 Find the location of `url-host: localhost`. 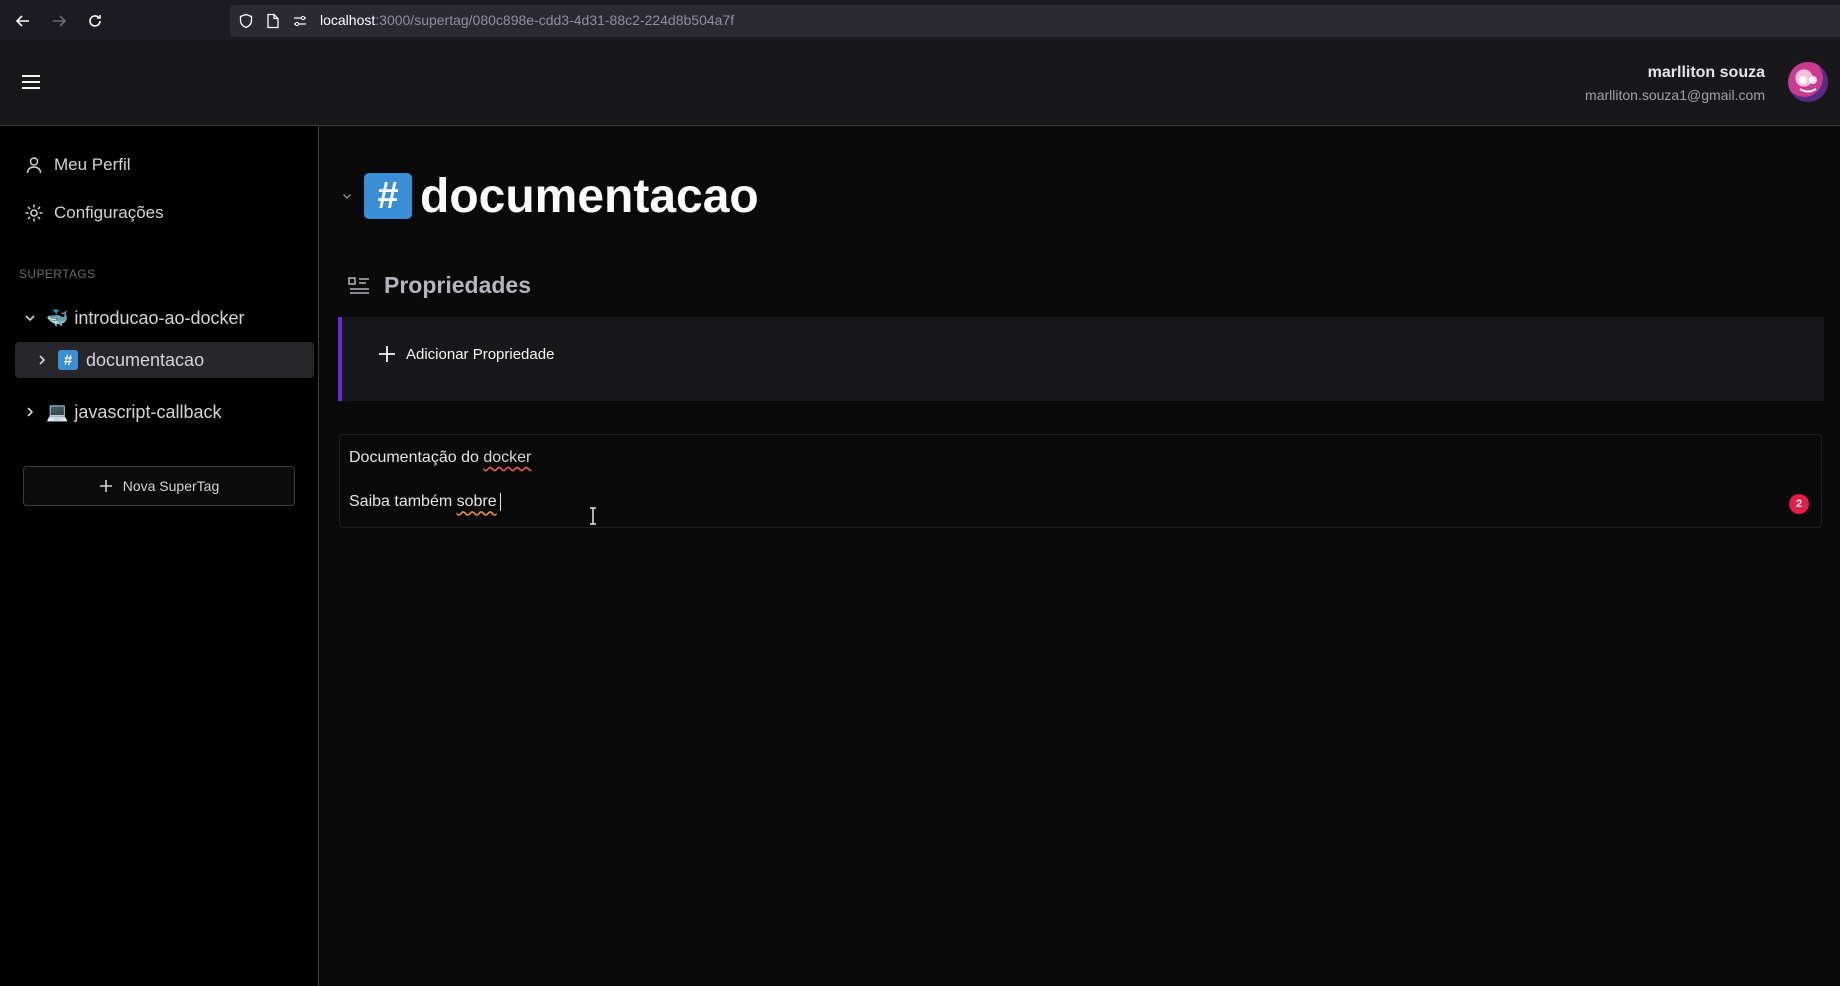

url-host: localhost is located at coordinates (348, 20).